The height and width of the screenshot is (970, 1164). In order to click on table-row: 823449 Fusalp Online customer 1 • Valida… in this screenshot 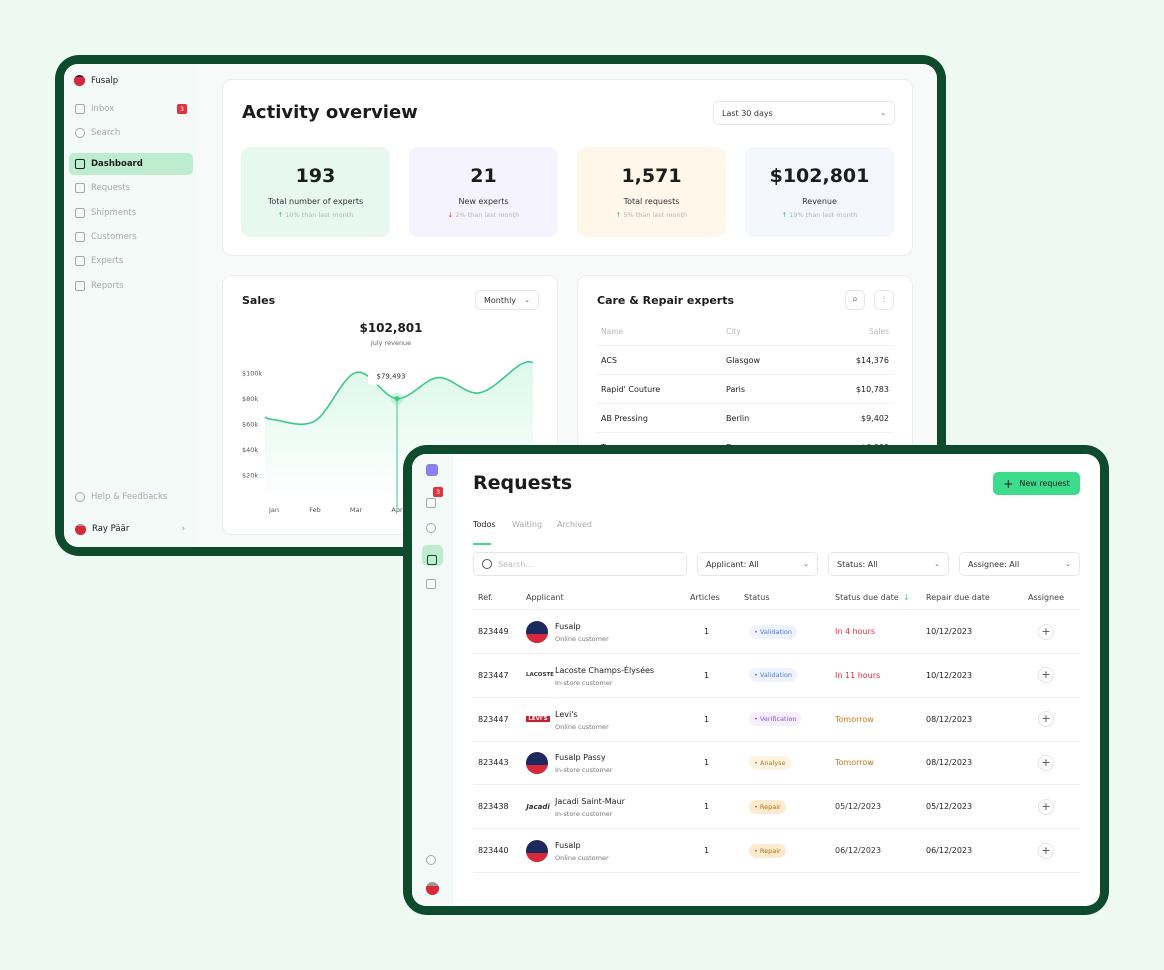, I will do `click(776, 632)`.